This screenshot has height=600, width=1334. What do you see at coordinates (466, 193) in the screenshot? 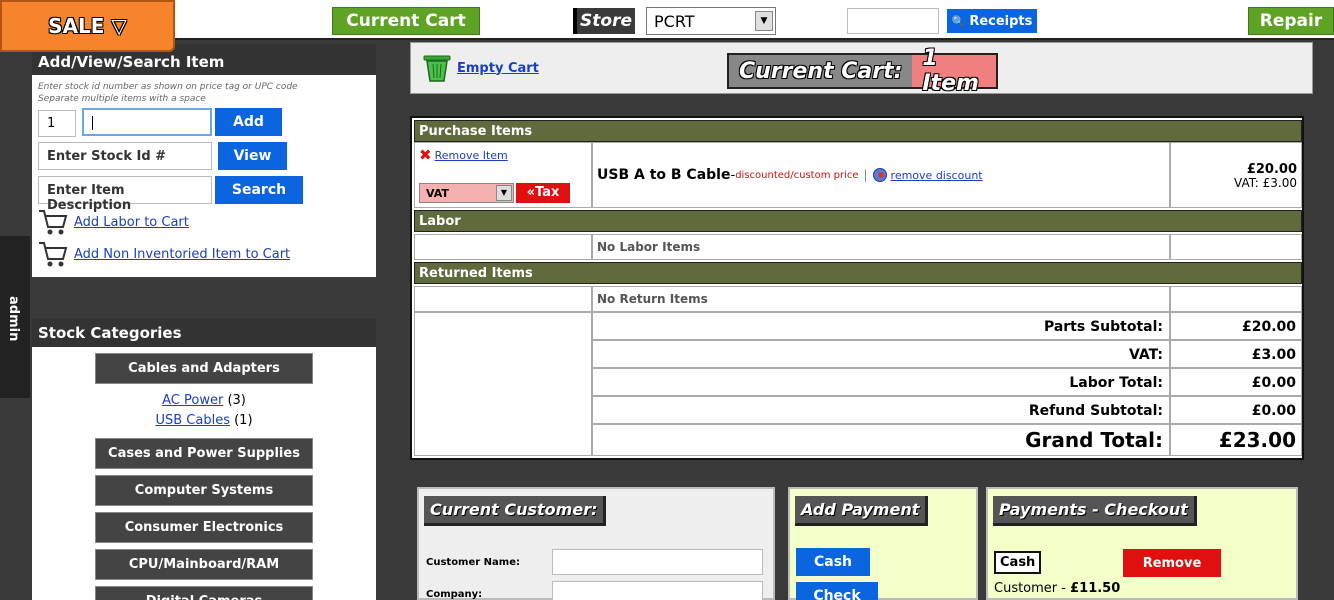
I see `tax-select: VAT ▼` at bounding box center [466, 193].